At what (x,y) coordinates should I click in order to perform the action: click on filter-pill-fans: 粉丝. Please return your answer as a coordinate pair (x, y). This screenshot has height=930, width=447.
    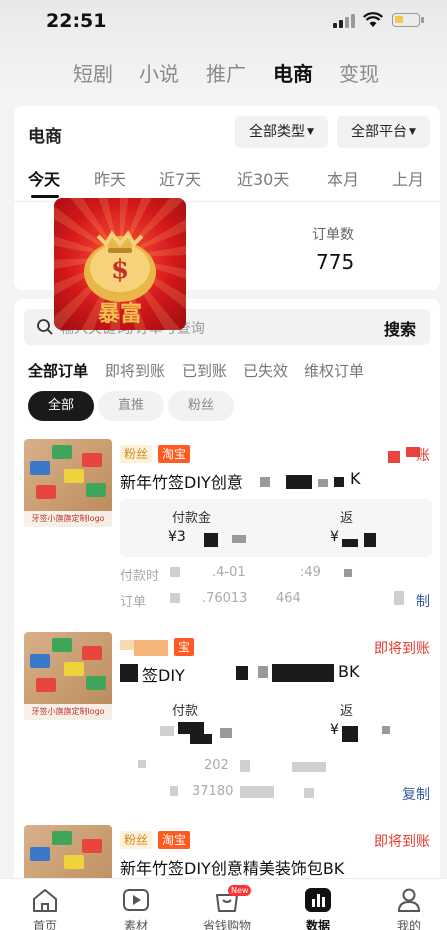
    Looking at the image, I should click on (201, 406).